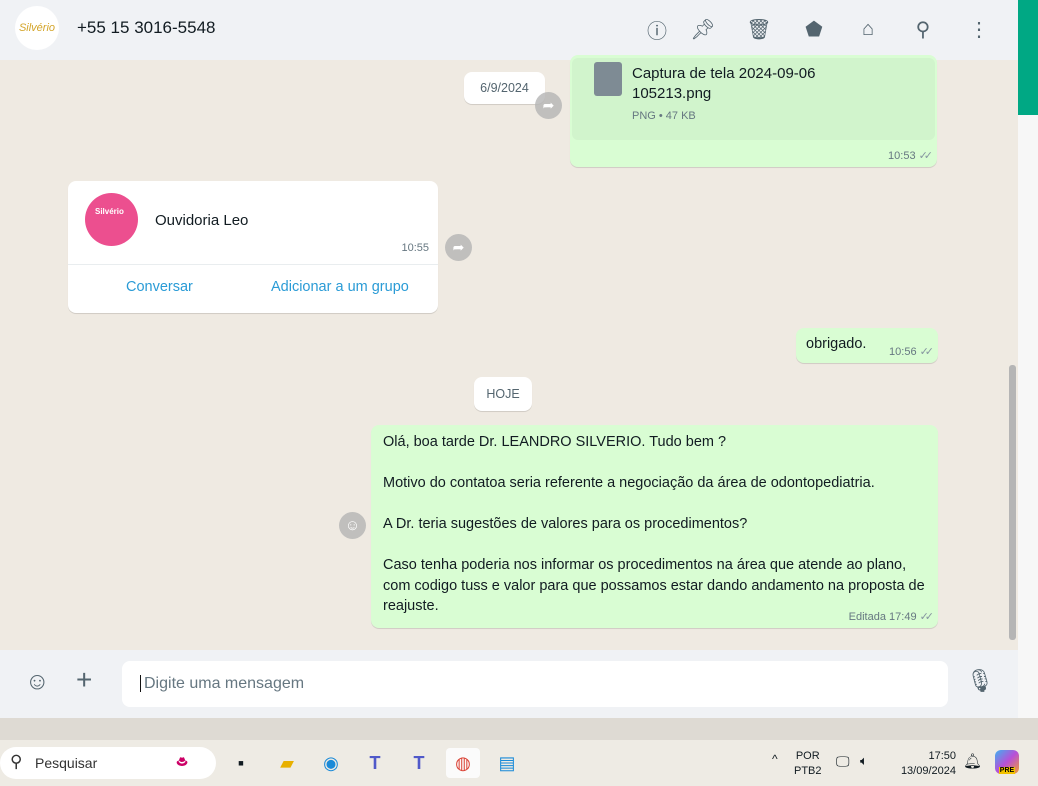 The height and width of the screenshot is (786, 1038). Describe the element at coordinates (331, 763) in the screenshot. I see `edge-icon: ◉` at that location.